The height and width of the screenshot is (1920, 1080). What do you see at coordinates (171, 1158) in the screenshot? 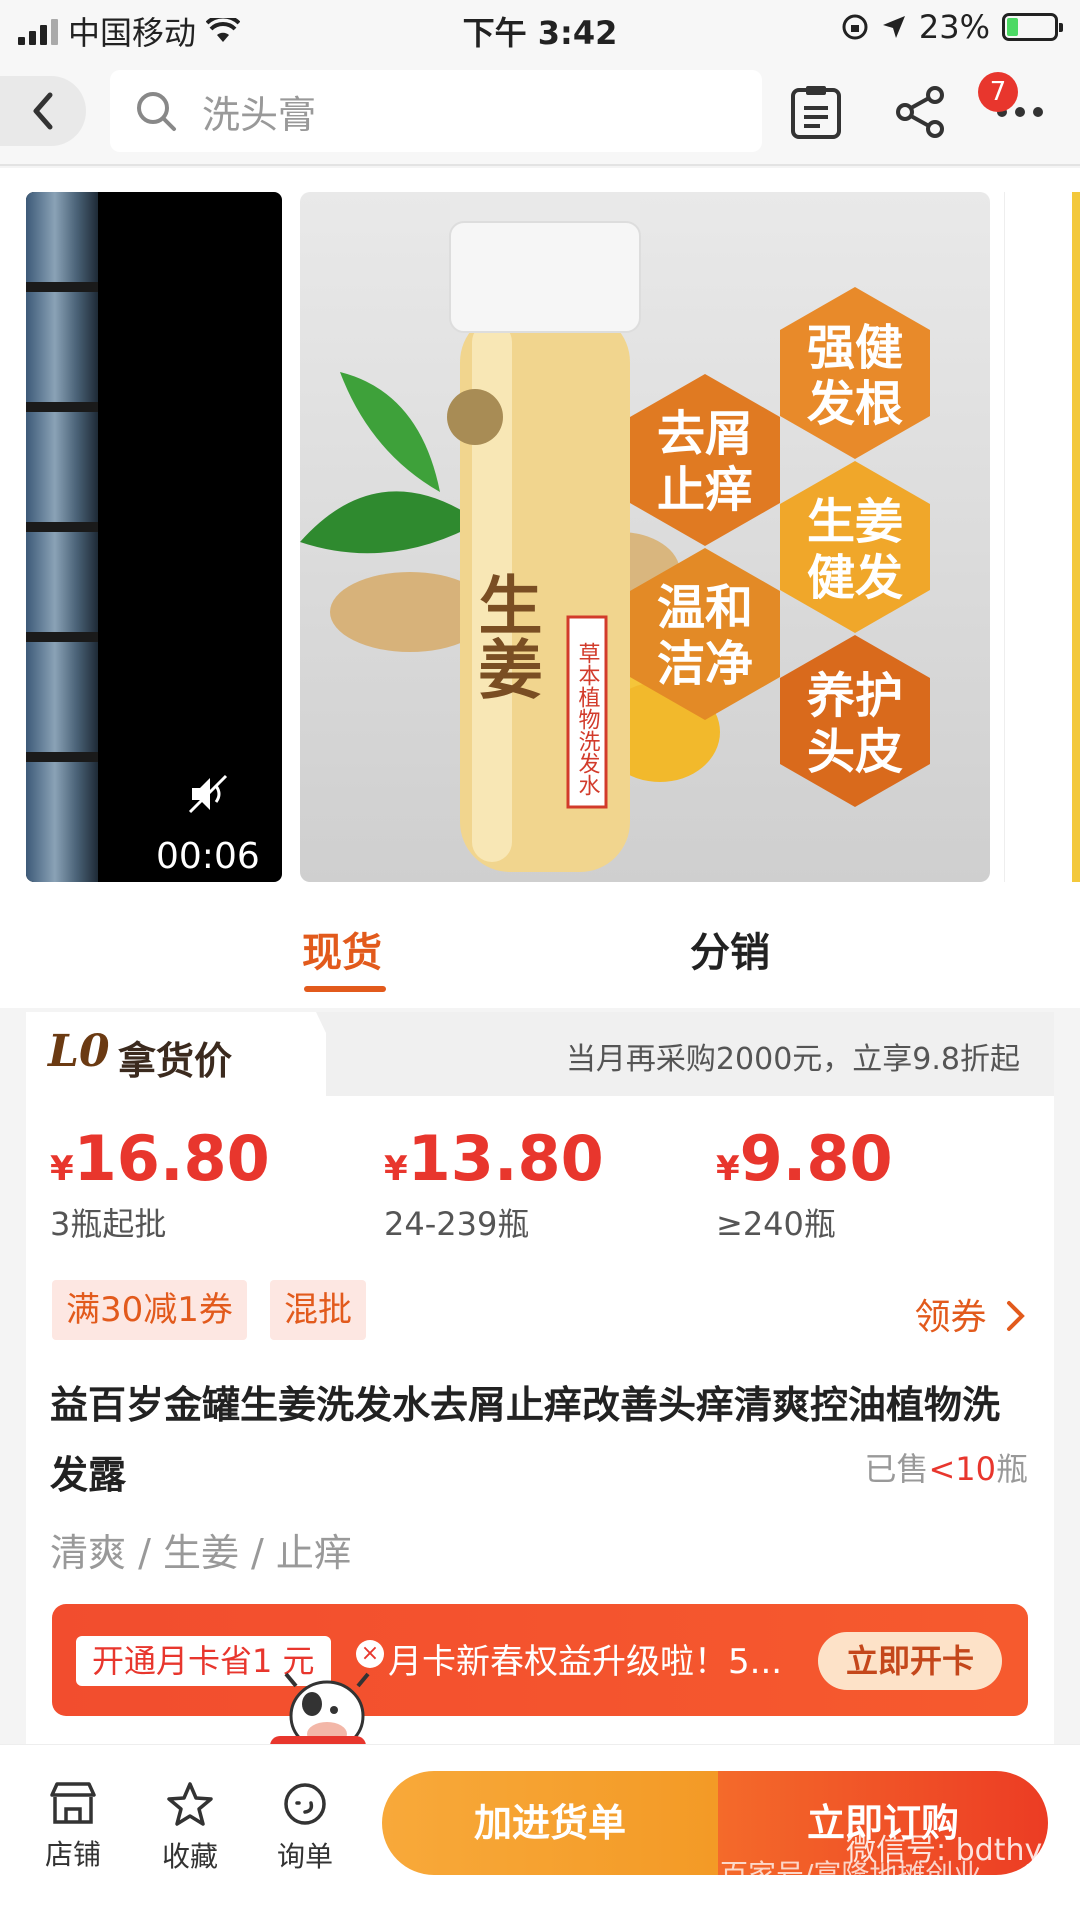
I see `tier-price: 16.80` at bounding box center [171, 1158].